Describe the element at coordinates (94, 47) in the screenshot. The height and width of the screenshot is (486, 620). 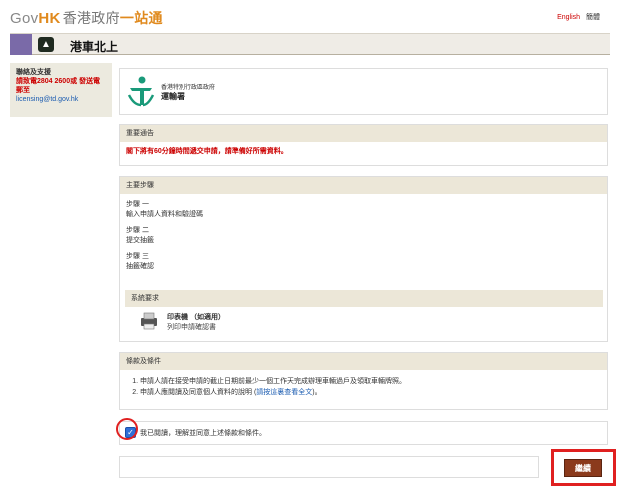
I see `page-title: 港車北上` at that location.